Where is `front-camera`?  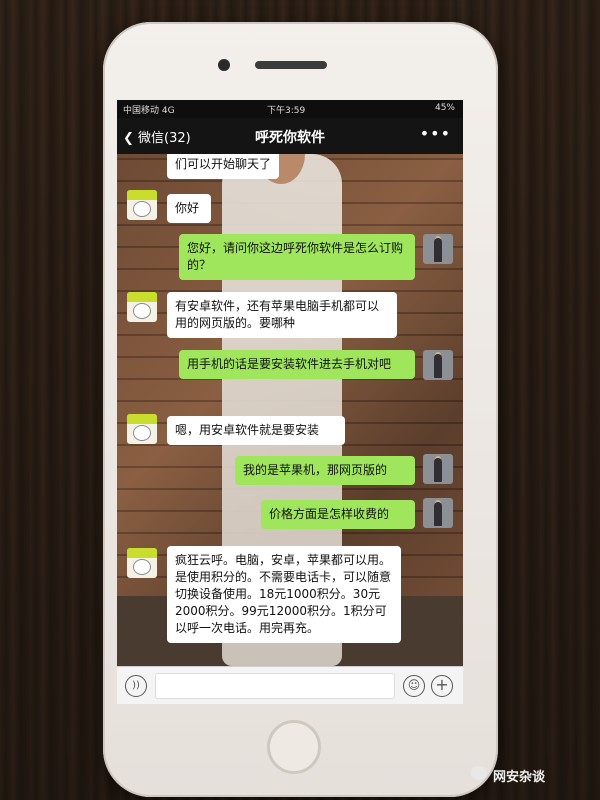
front-camera is located at coordinates (224, 65).